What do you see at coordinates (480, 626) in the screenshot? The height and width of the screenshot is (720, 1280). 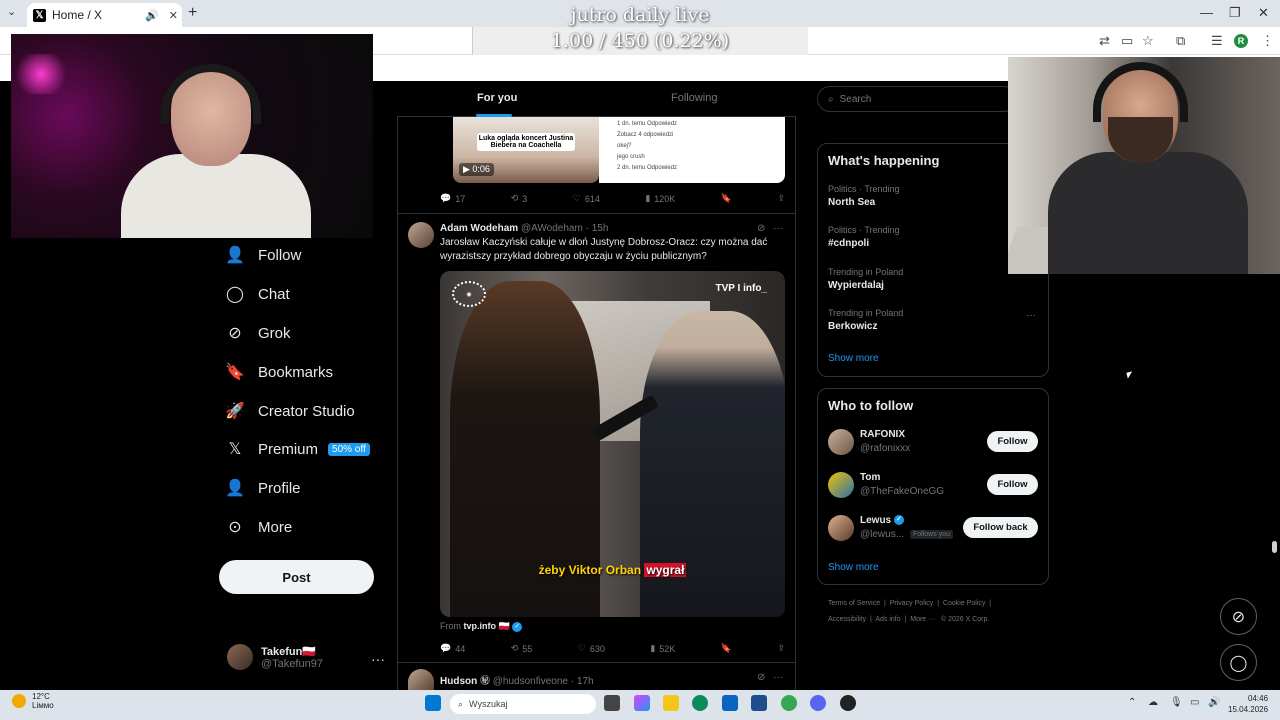 I see `source-link: tvp.info` at bounding box center [480, 626].